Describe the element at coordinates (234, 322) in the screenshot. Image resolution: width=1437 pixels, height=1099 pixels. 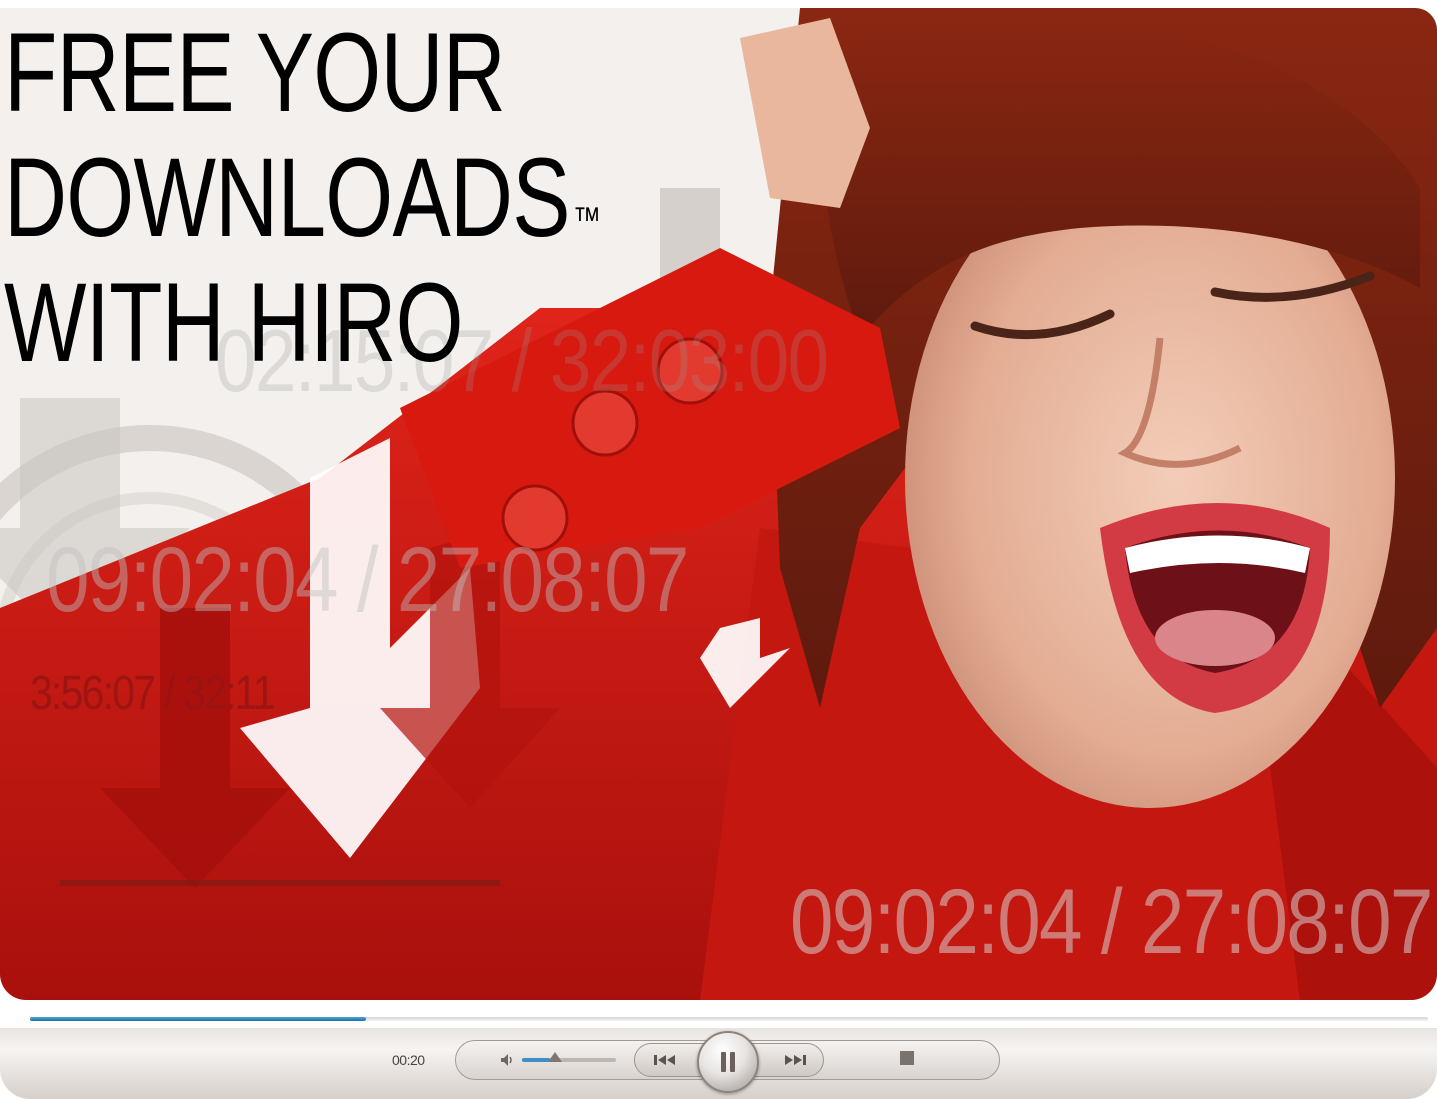
I see `headline-line-3: WITH HIRO` at that location.